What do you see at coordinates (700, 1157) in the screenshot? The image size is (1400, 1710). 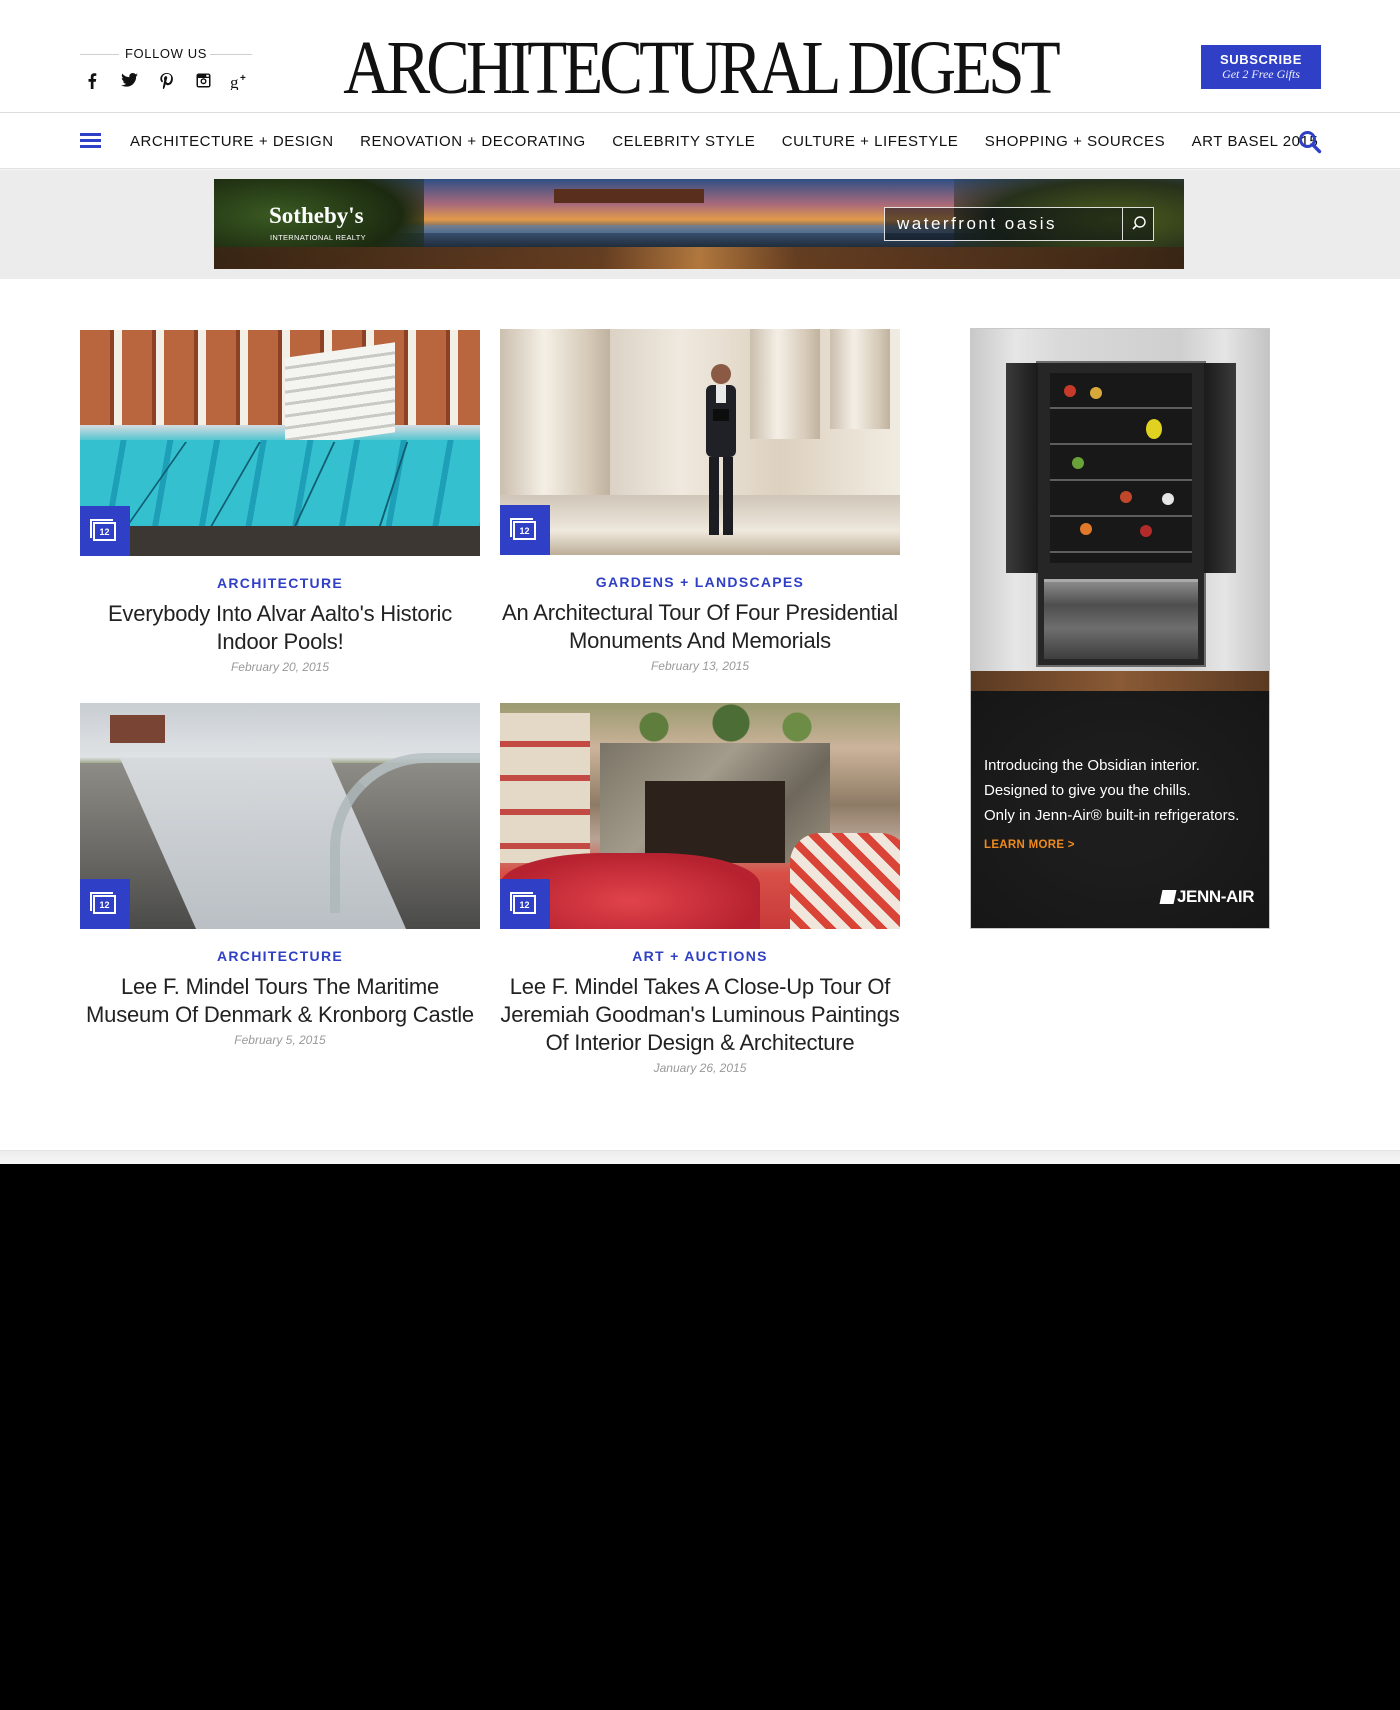 I see `footer-divider` at bounding box center [700, 1157].